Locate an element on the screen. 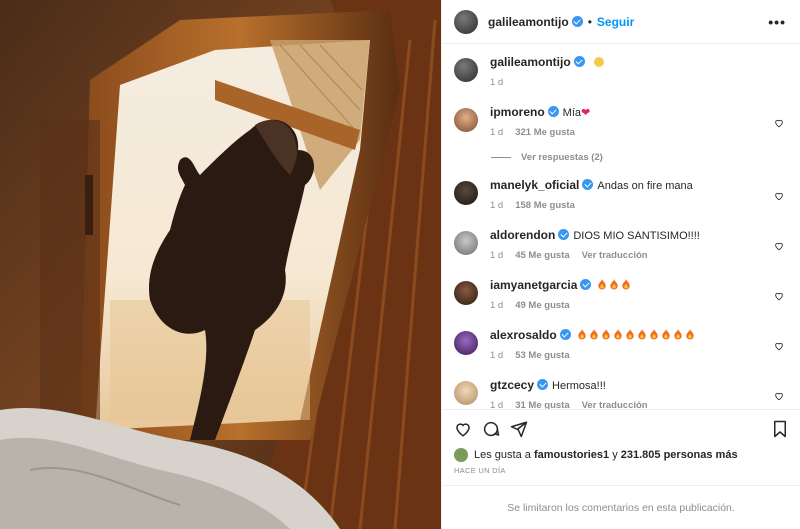  liker-username: famoustories1 is located at coordinates (571, 455).